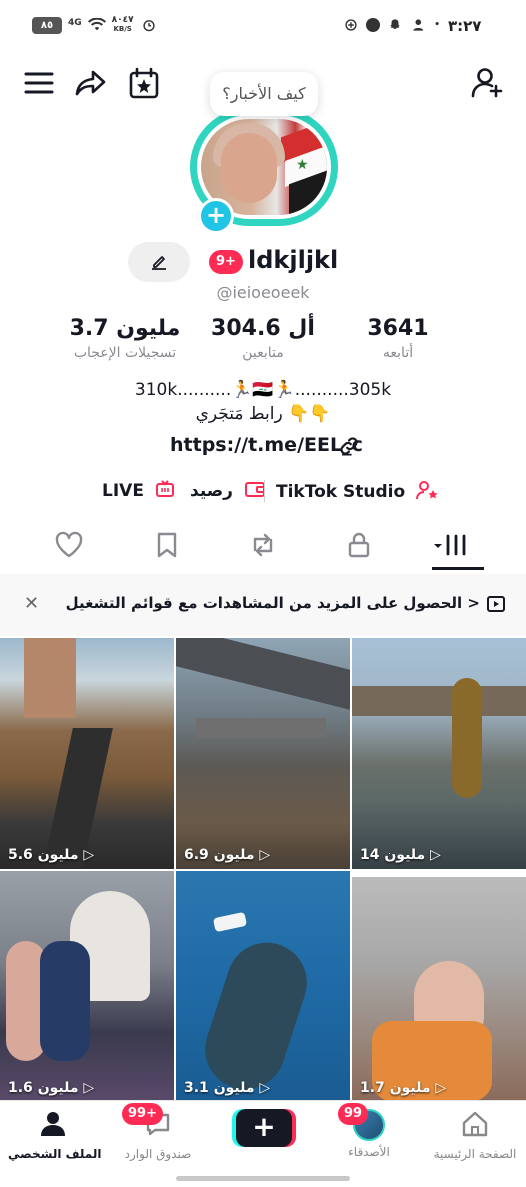 This screenshot has width=526, height=1187. I want to click on divider, so click(264, 491).